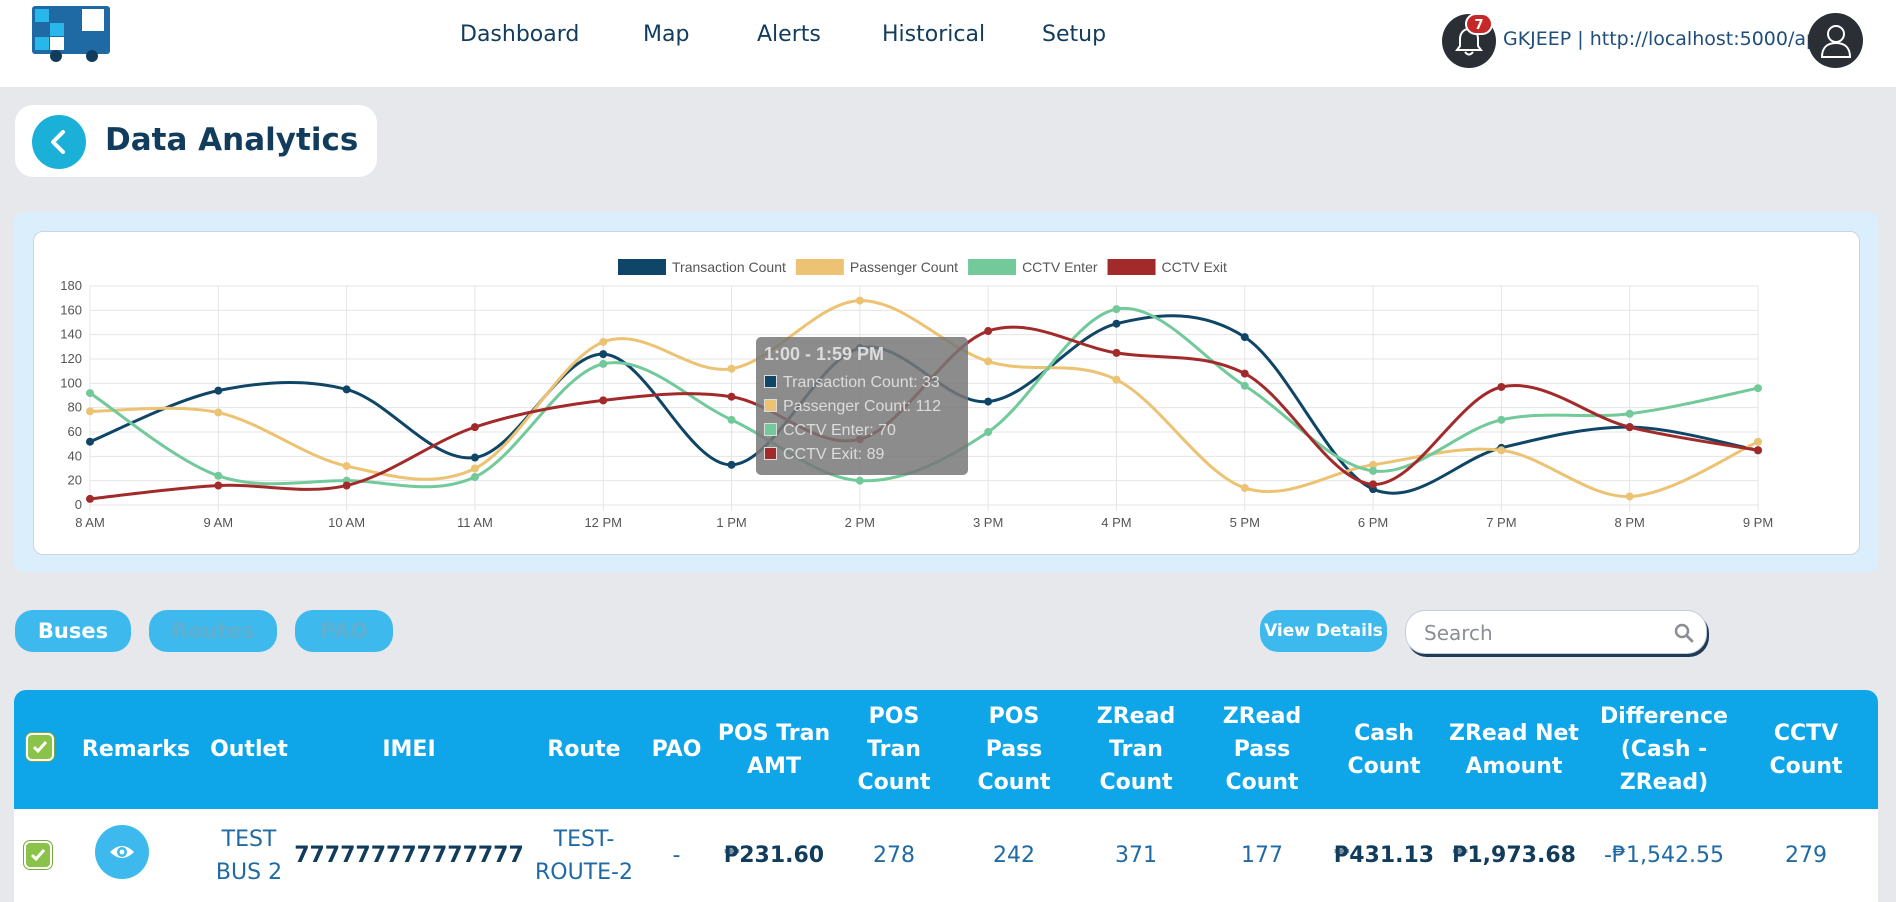  What do you see at coordinates (75, 455) in the screenshot?
I see `y-tick-label: 40` at bounding box center [75, 455].